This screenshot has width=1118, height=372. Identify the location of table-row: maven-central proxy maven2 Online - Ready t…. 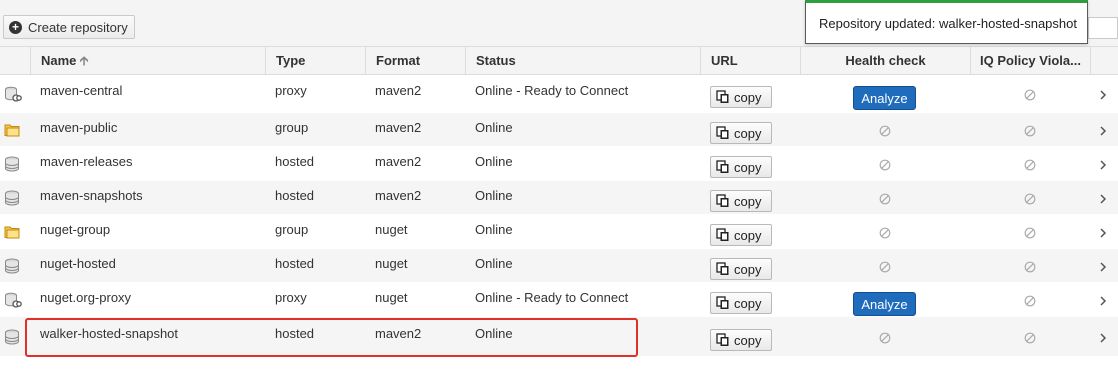
(559, 94).